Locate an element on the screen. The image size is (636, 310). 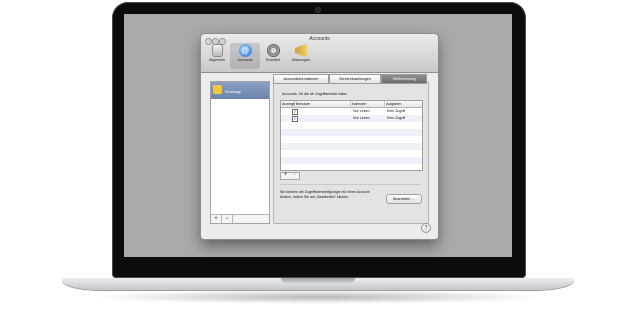
window-title: Accounts is located at coordinates (319, 39).